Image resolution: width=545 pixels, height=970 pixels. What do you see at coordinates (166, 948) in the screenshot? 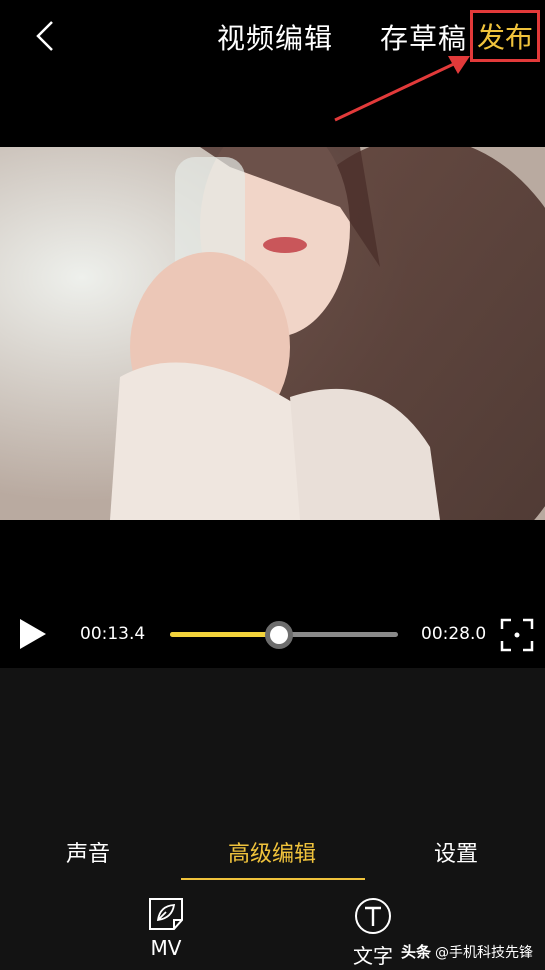
I see `tool-mv-label: MV` at bounding box center [166, 948].